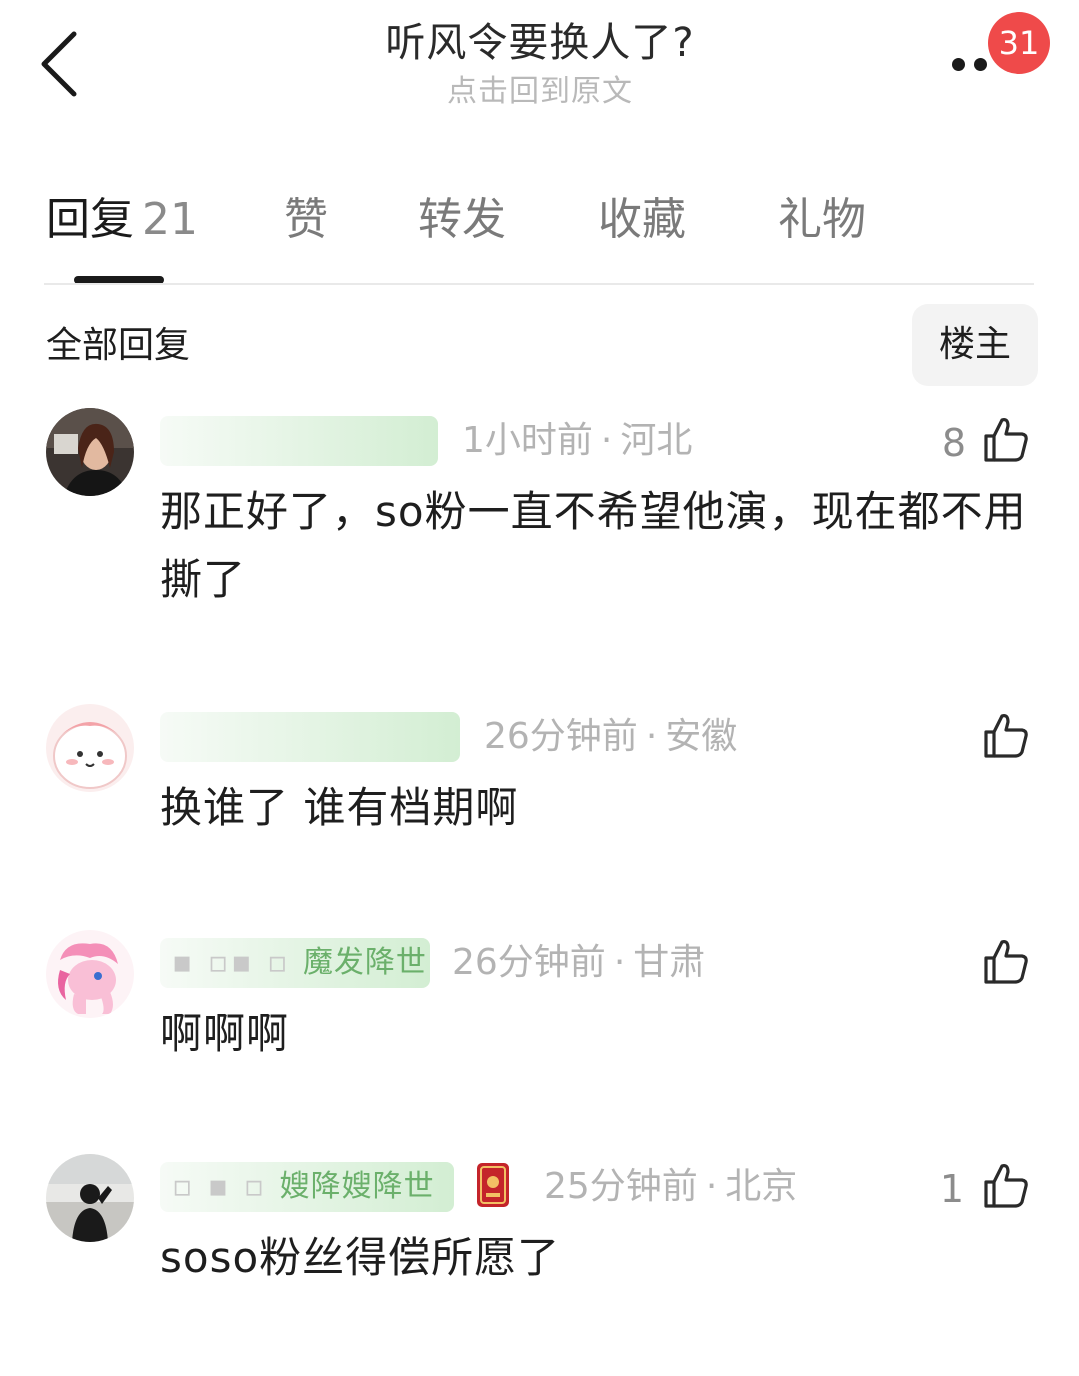 This screenshot has height=1376, width=1079. Describe the element at coordinates (339, 807) in the screenshot. I see `comment-text: 换谁了 谁有档期啊` at that location.